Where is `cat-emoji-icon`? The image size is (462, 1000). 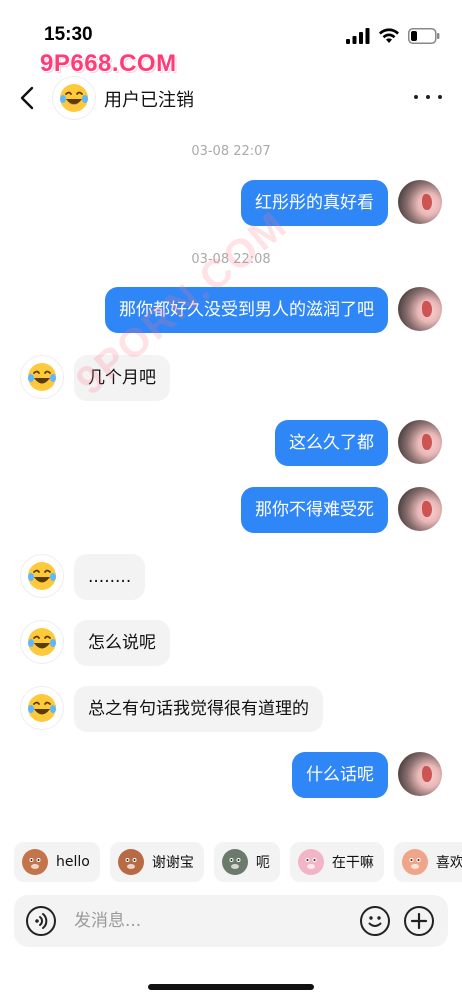 cat-emoji-icon is located at coordinates (234, 862).